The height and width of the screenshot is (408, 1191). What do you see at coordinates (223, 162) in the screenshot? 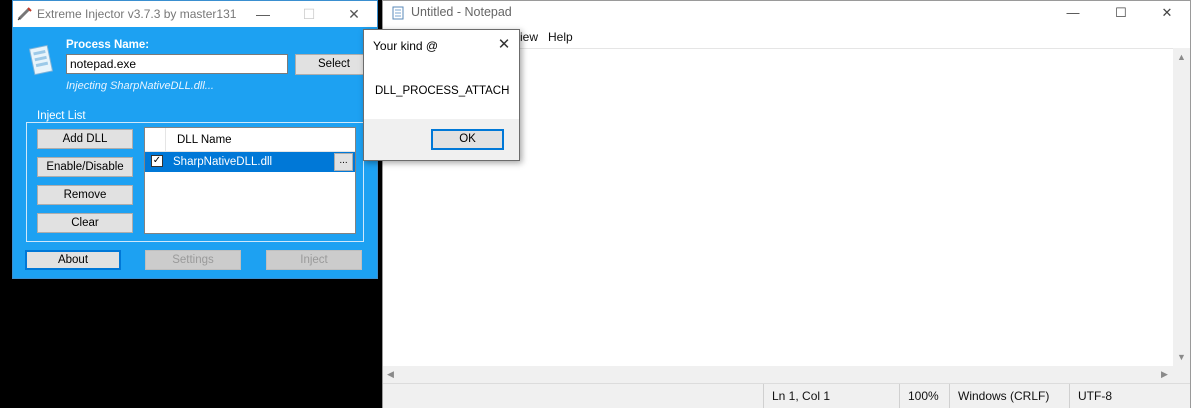
I see `dll-name: SharpNativeDLL.dll` at bounding box center [223, 162].